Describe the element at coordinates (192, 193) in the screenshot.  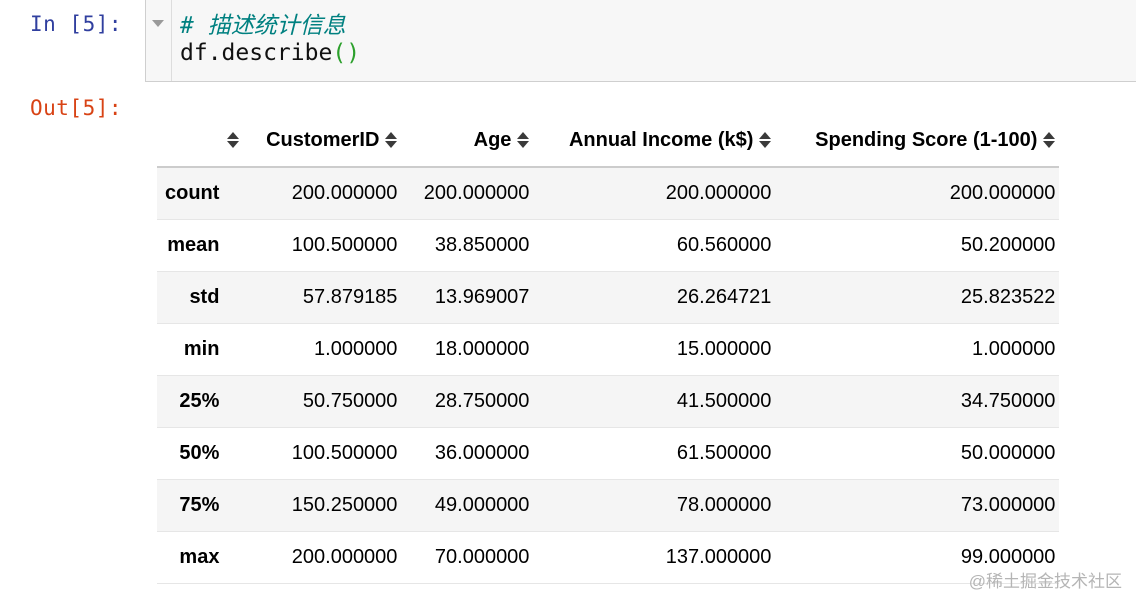
I see `row-label: count` at that location.